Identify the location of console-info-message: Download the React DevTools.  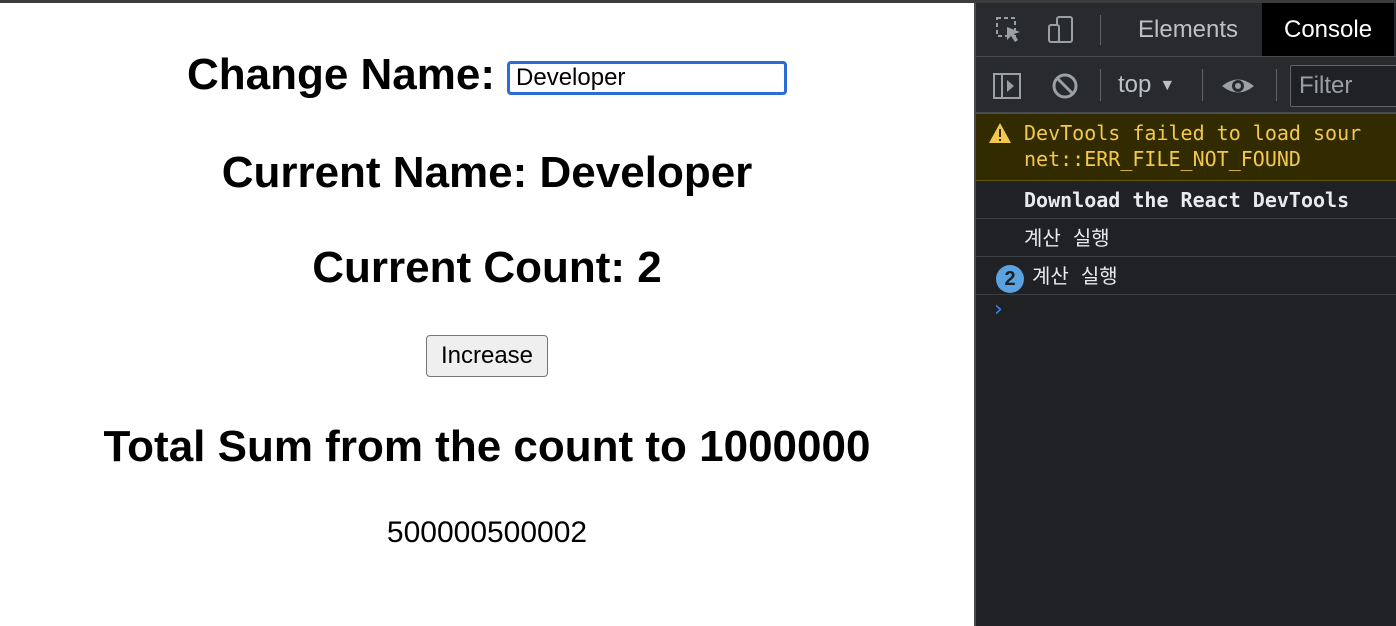
(1186, 200).